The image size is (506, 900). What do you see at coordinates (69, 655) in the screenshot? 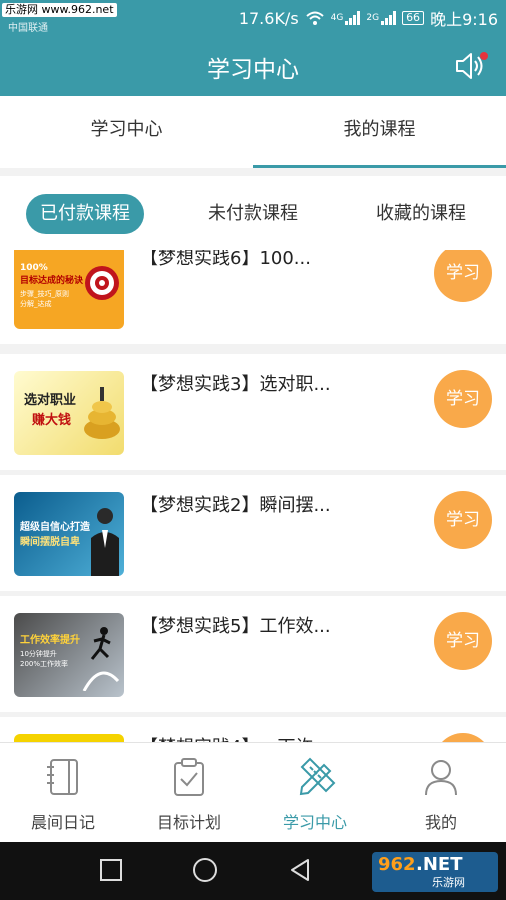
I see `course-thumbnail: 工作效率提升 10分钟提升 200%工作效率` at bounding box center [69, 655].